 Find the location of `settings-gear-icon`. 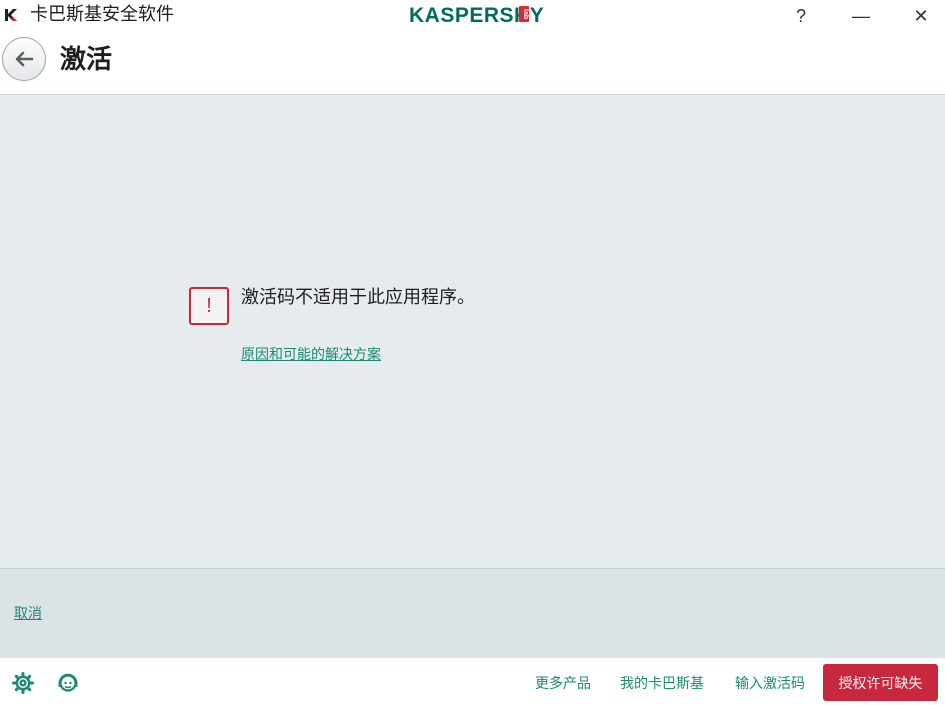

settings-gear-icon is located at coordinates (23, 683).